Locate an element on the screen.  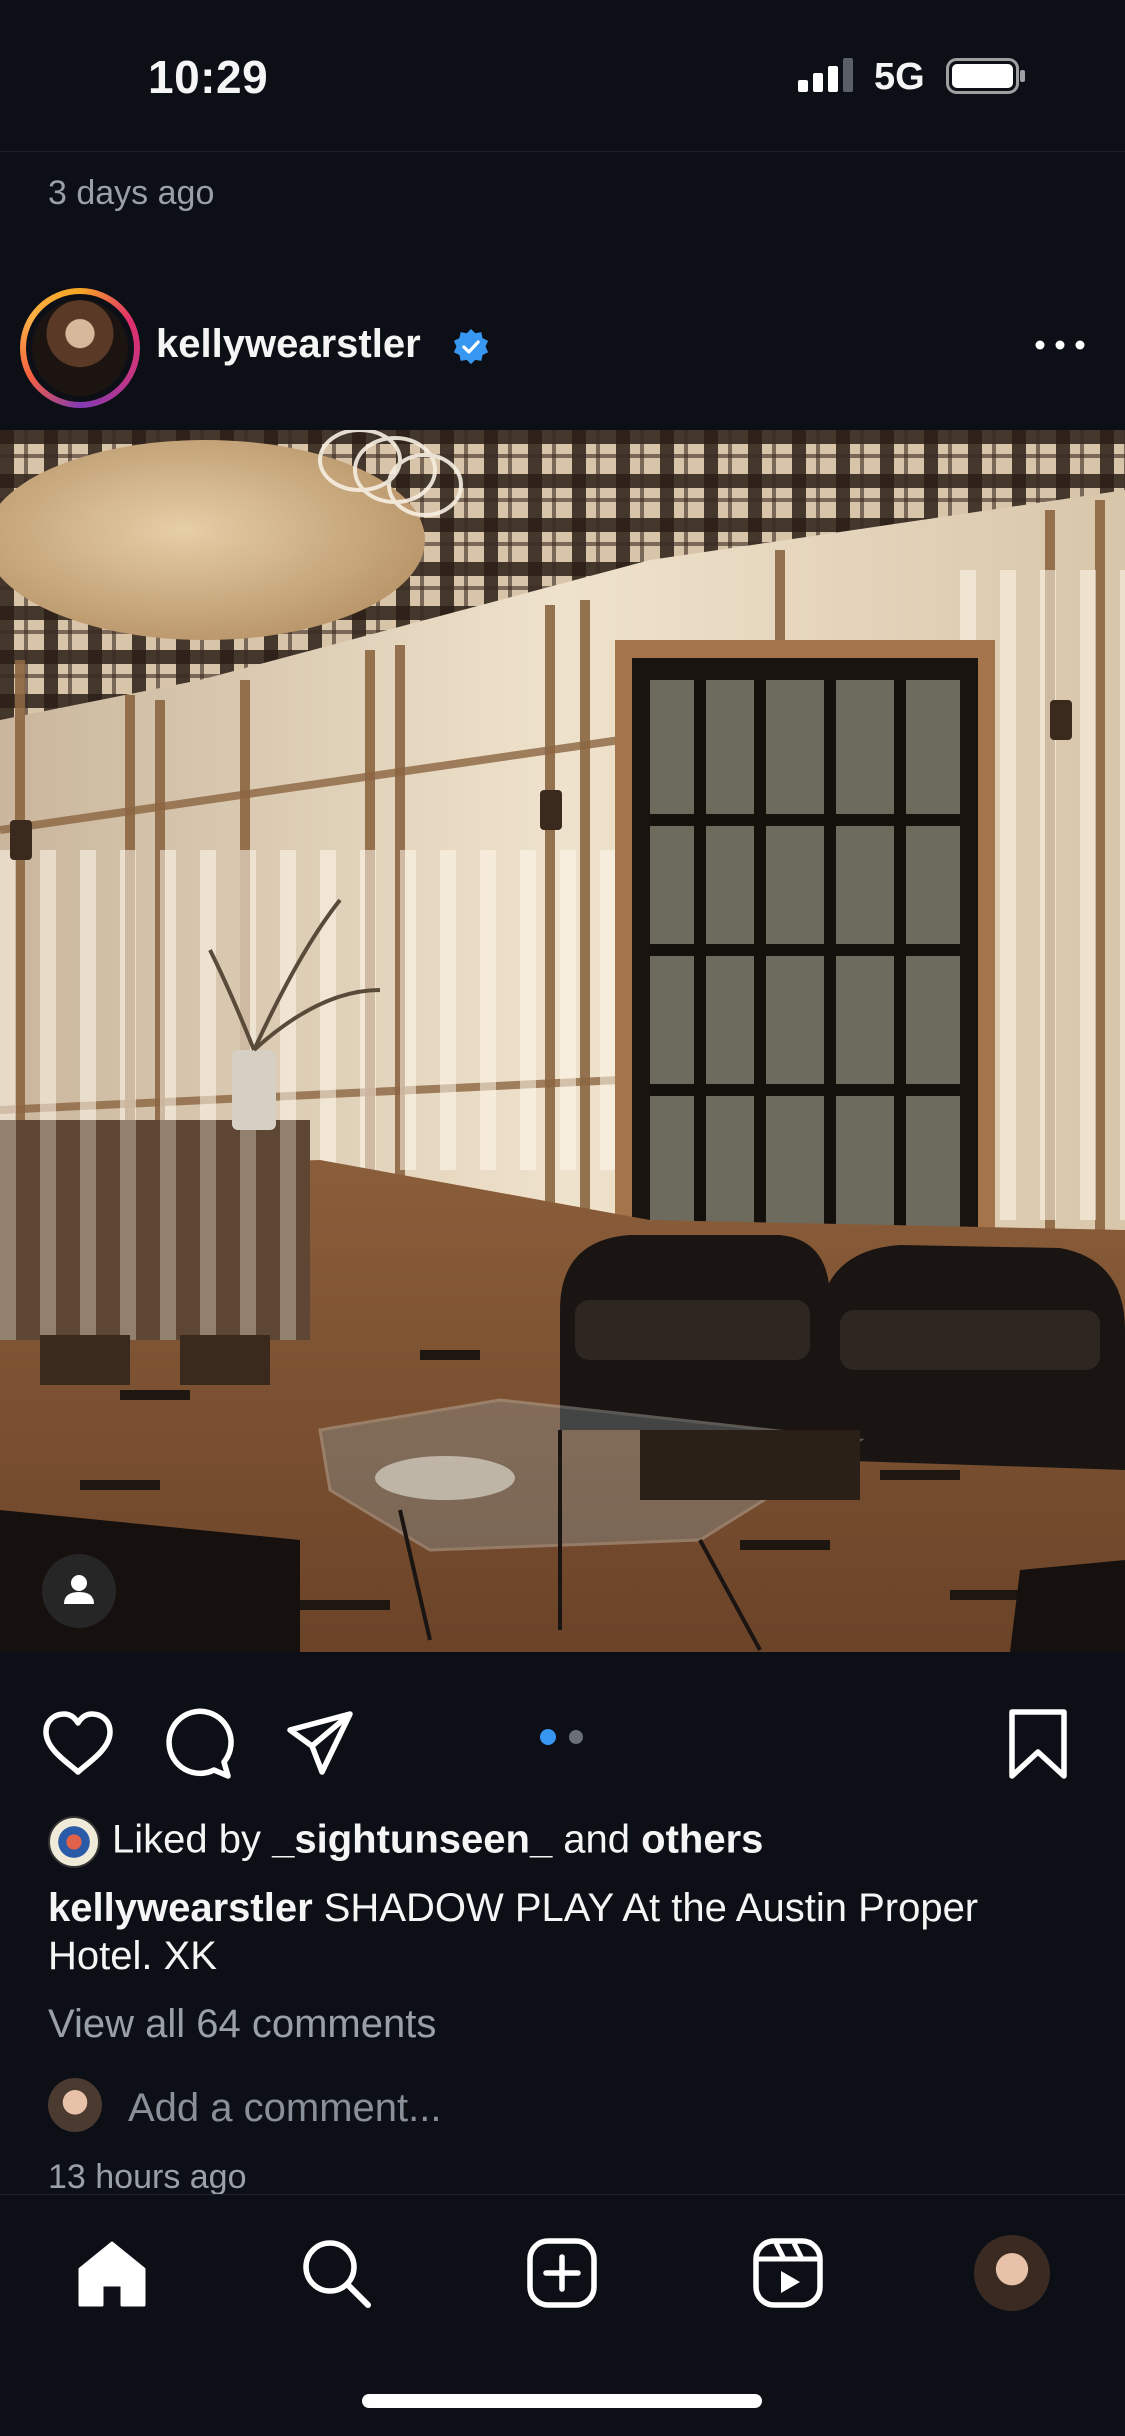
home-icon is located at coordinates (112, 2273).